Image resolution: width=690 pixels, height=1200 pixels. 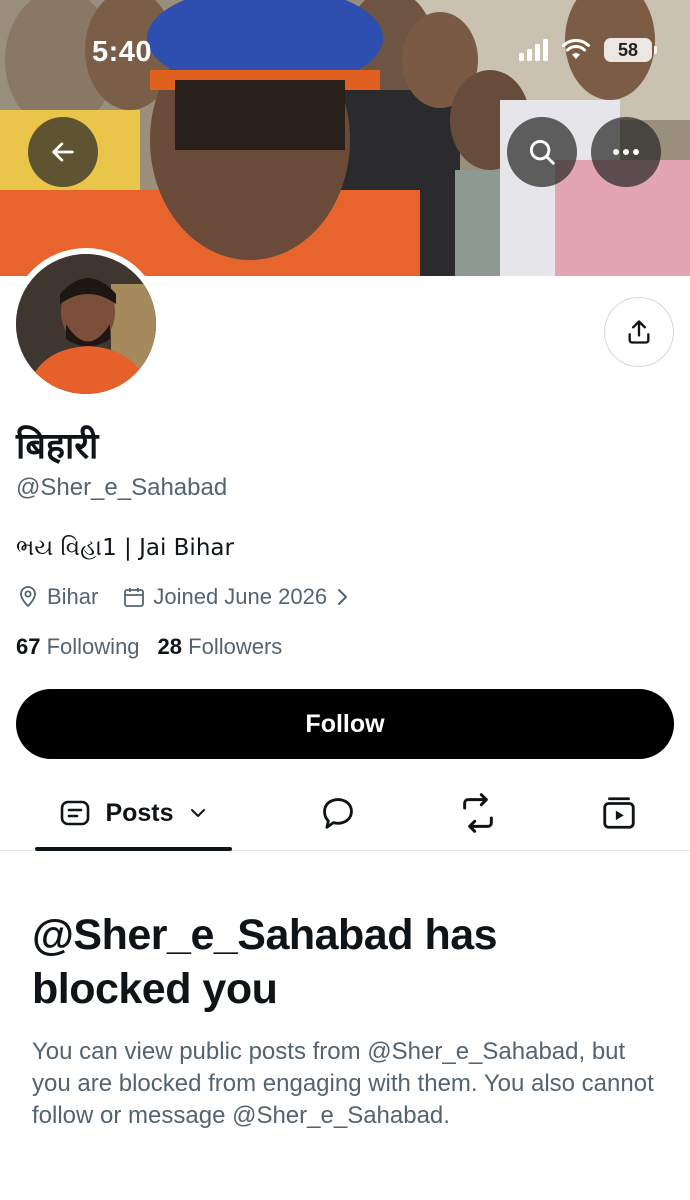 I want to click on posts-icon, so click(x=75, y=813).